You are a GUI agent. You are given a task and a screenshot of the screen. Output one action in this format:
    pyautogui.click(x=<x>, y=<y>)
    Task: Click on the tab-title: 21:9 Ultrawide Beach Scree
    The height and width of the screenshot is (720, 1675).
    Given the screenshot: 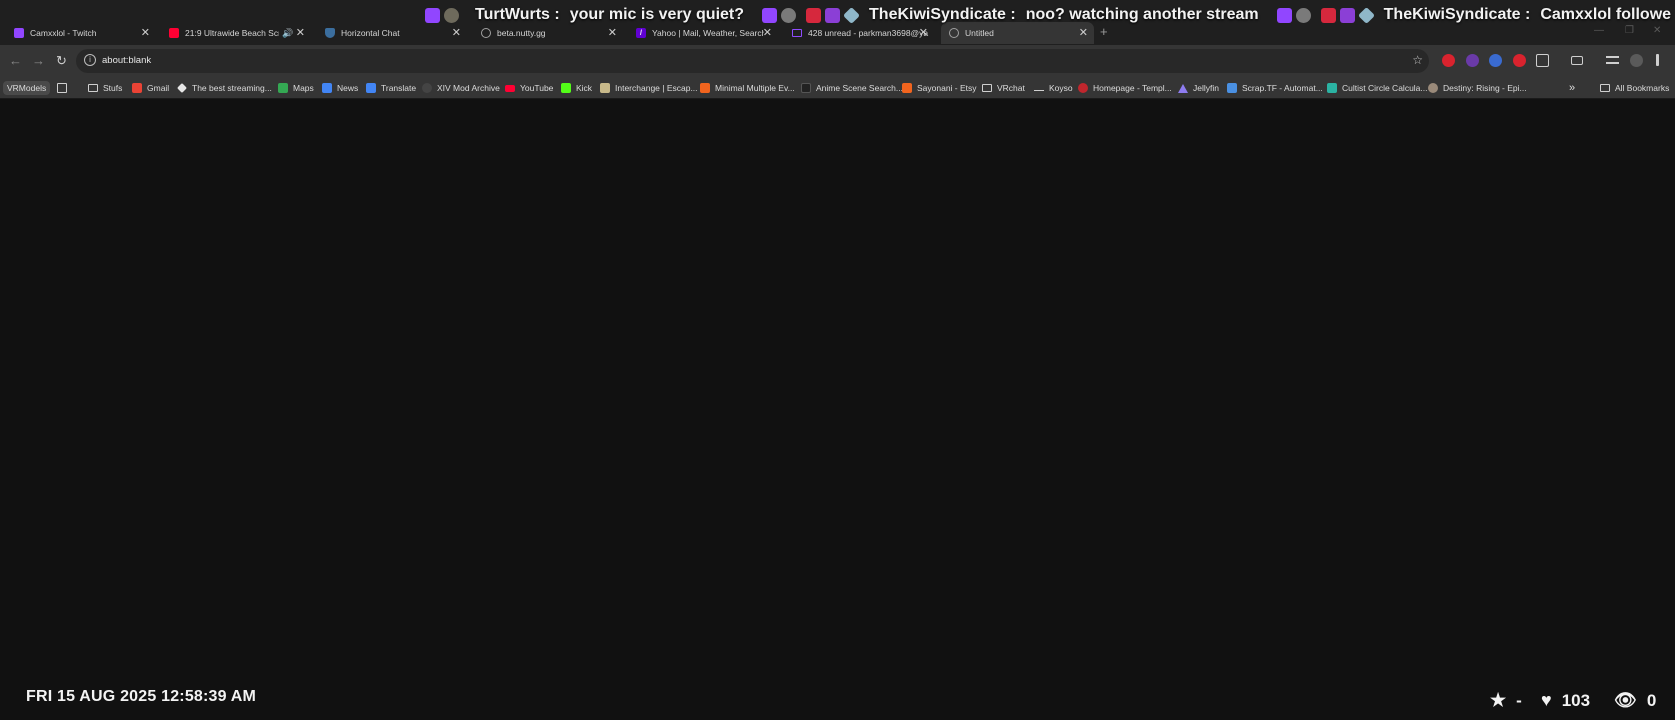 What is the action you would take?
    pyautogui.click(x=232, y=33)
    